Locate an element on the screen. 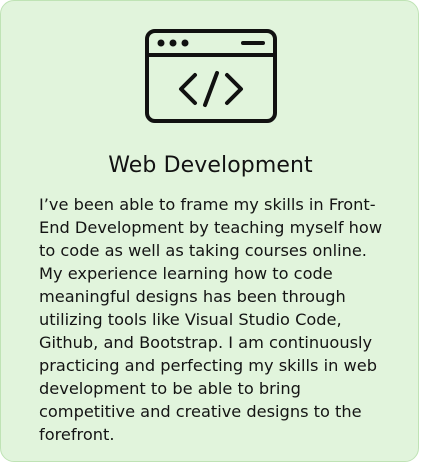  card-title: Web Development is located at coordinates (210, 165).